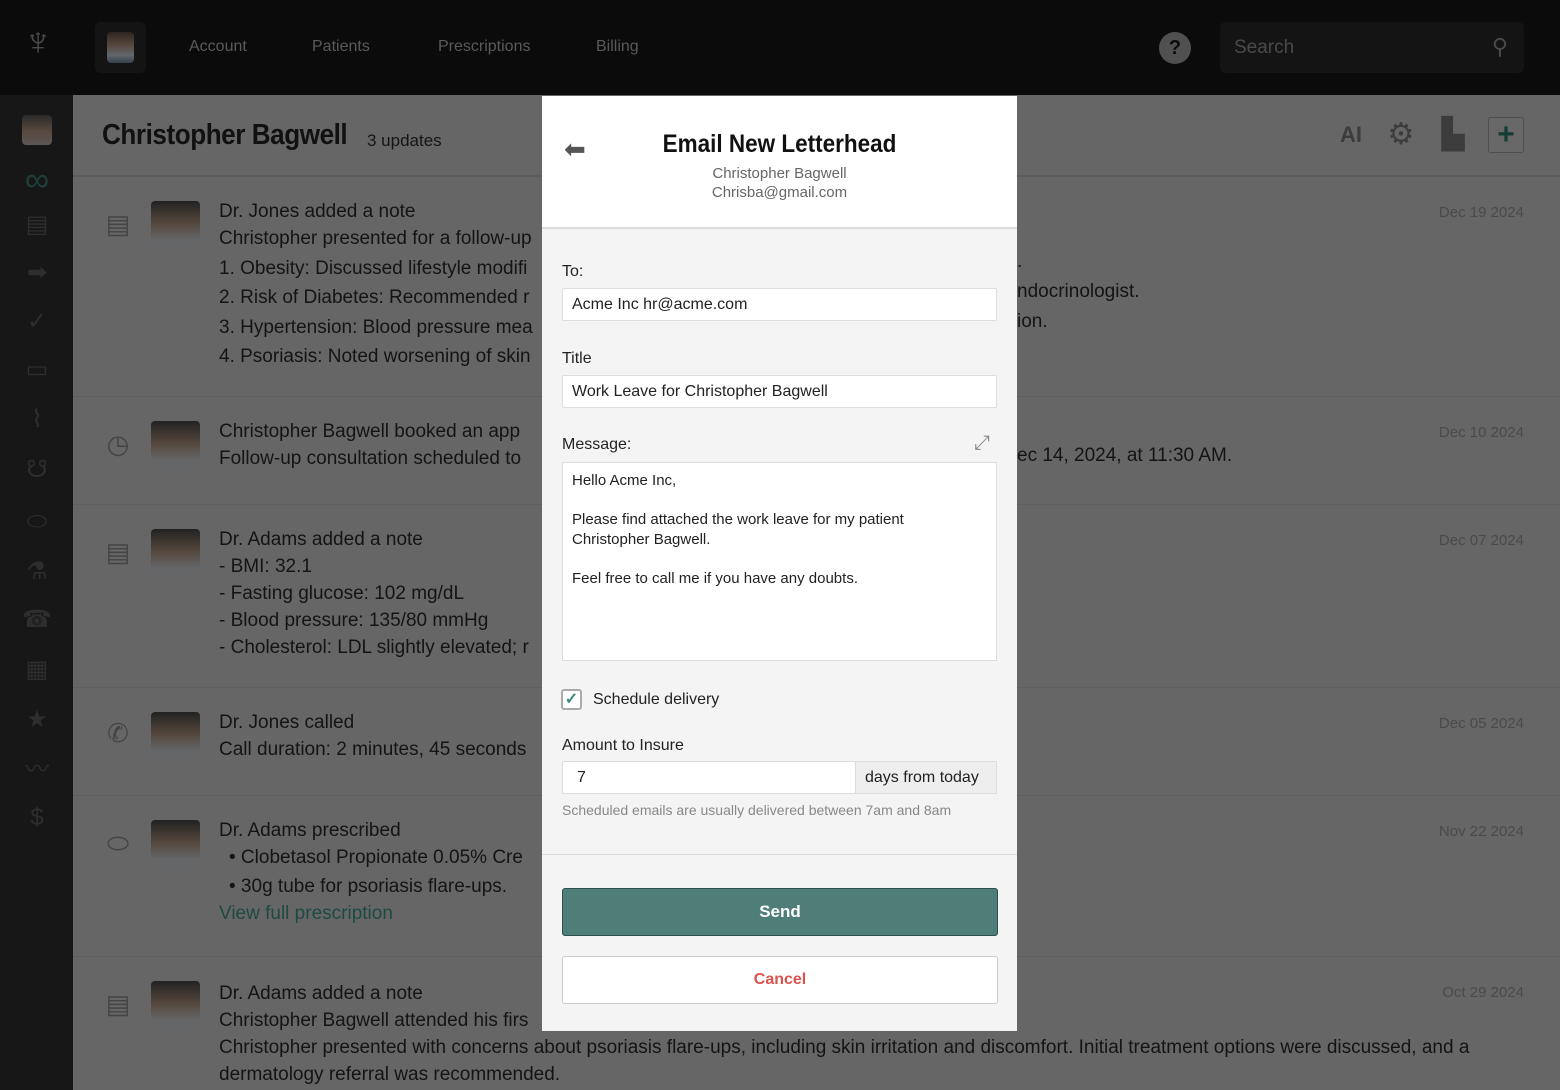 Image resolution: width=1560 pixels, height=1090 pixels. I want to click on message-label: Message:, so click(597, 444).